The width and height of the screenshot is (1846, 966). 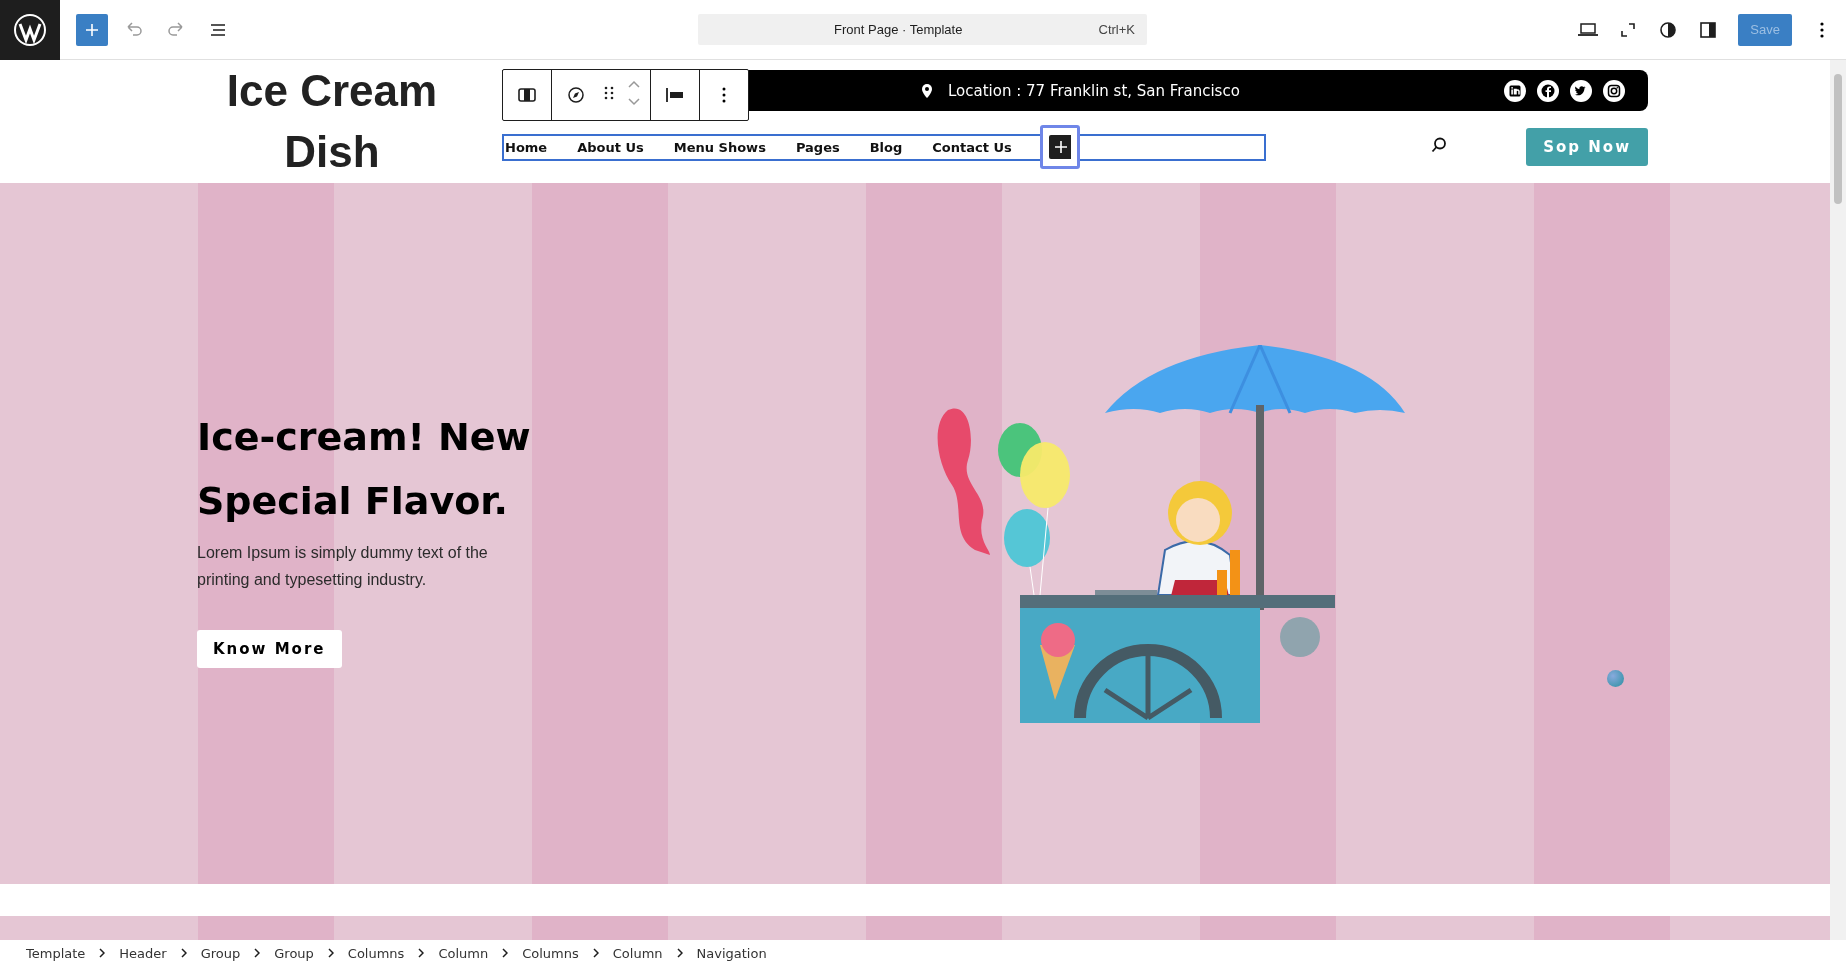 What do you see at coordinates (526, 147) in the screenshot?
I see `nav-link: Home` at bounding box center [526, 147].